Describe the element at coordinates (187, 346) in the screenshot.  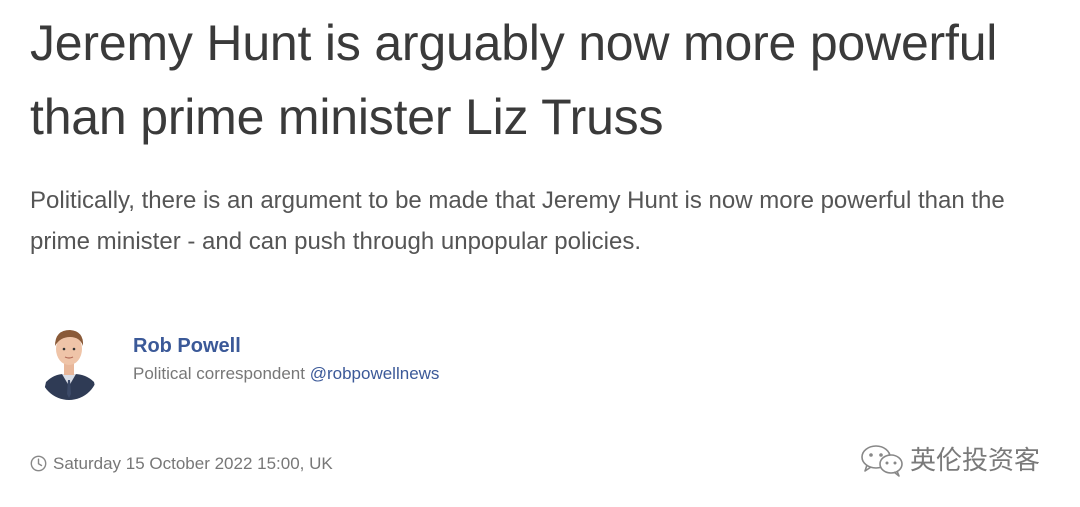
I see `author-name-link: Rob Powell` at that location.